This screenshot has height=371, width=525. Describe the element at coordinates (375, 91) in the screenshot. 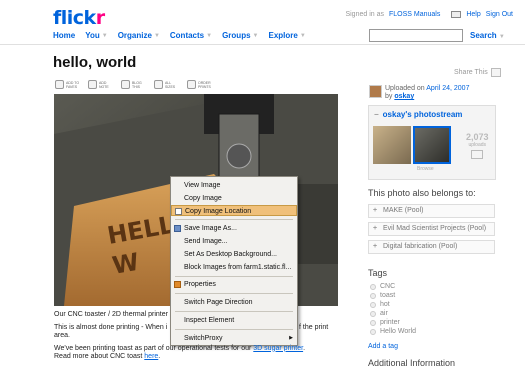

I see `uploader-avatar` at that location.